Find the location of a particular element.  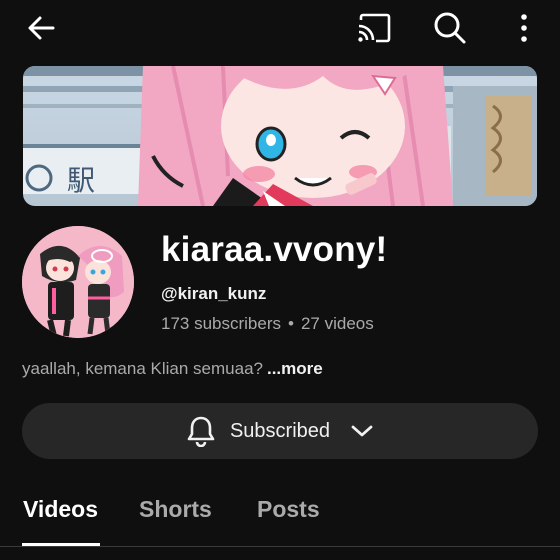

channel-description: yaallah, kemana Klian semuaa? ...more is located at coordinates (172, 369).